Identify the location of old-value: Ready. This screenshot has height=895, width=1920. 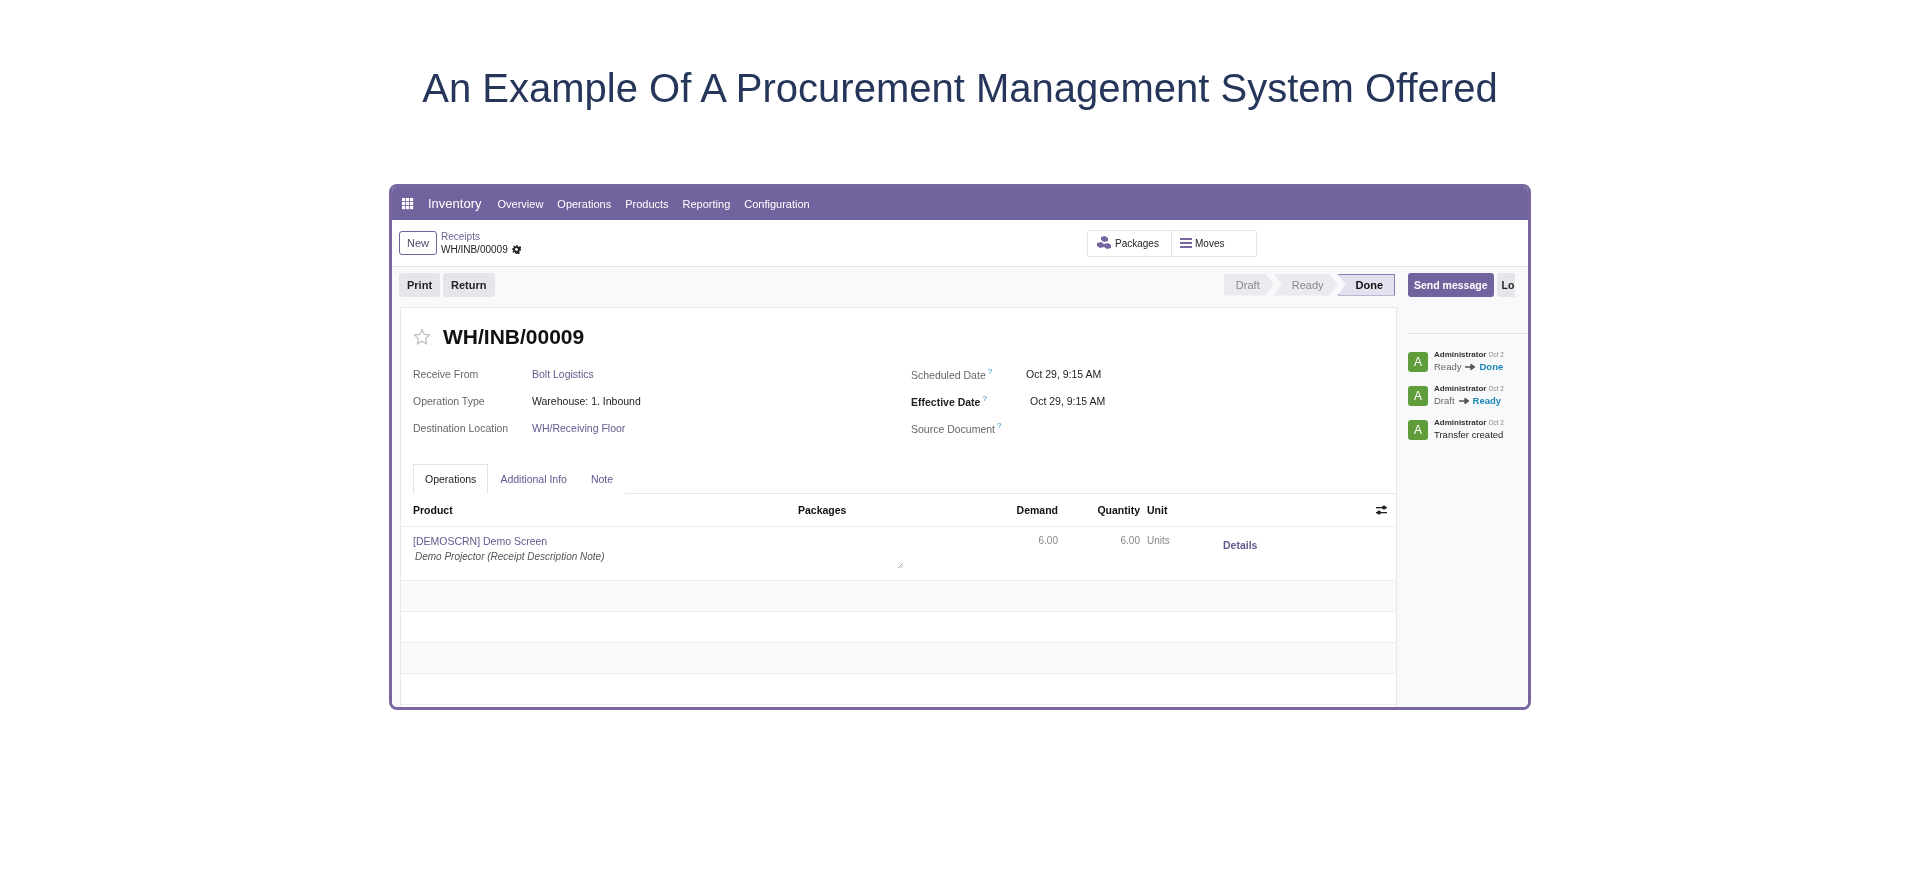
(1448, 366).